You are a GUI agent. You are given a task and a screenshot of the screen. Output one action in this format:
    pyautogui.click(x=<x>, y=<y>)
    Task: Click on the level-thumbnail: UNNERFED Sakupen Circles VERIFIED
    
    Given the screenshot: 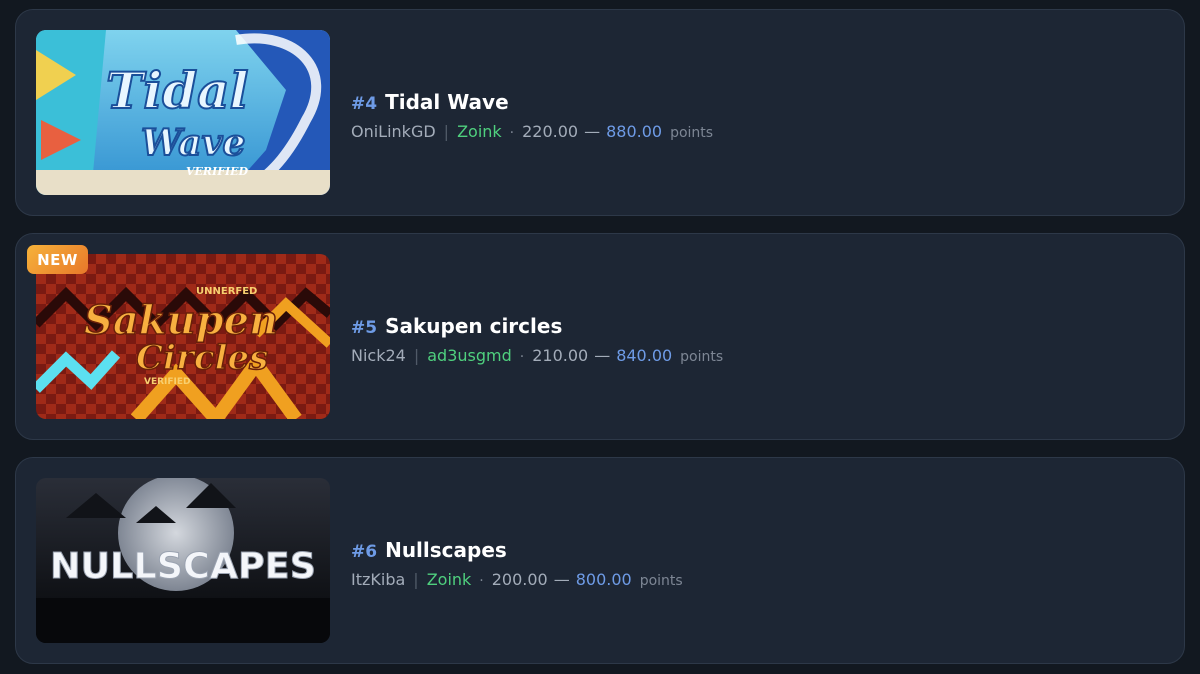 What is the action you would take?
    pyautogui.click(x=183, y=336)
    